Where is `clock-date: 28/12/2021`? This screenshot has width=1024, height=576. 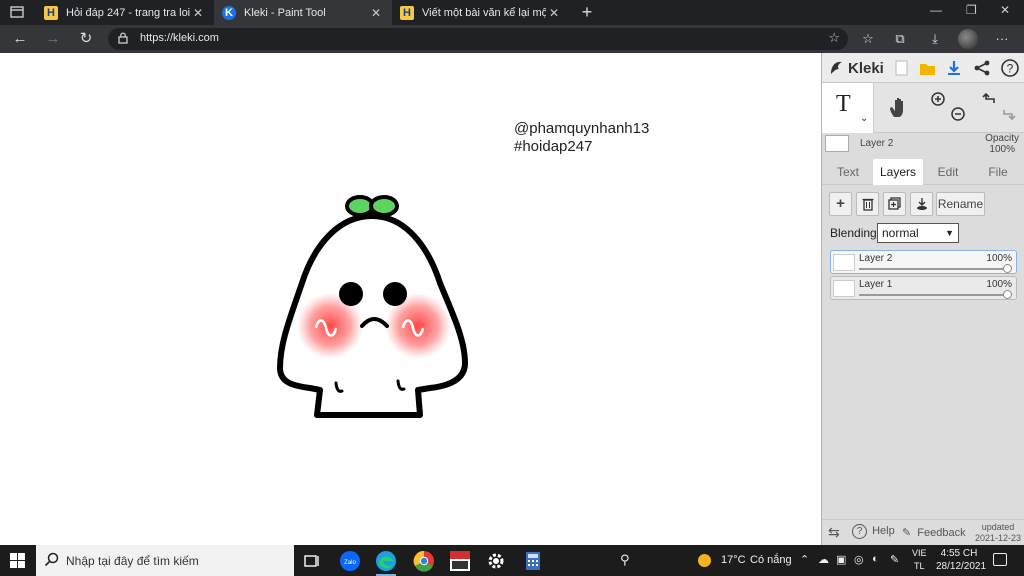
clock-date: 28/12/2021 is located at coordinates (961, 566).